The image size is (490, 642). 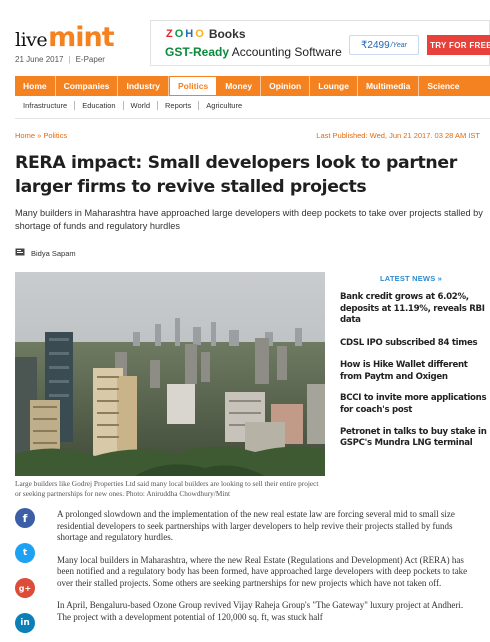 I want to click on author-name: Bidya Sapam, so click(x=53, y=253).